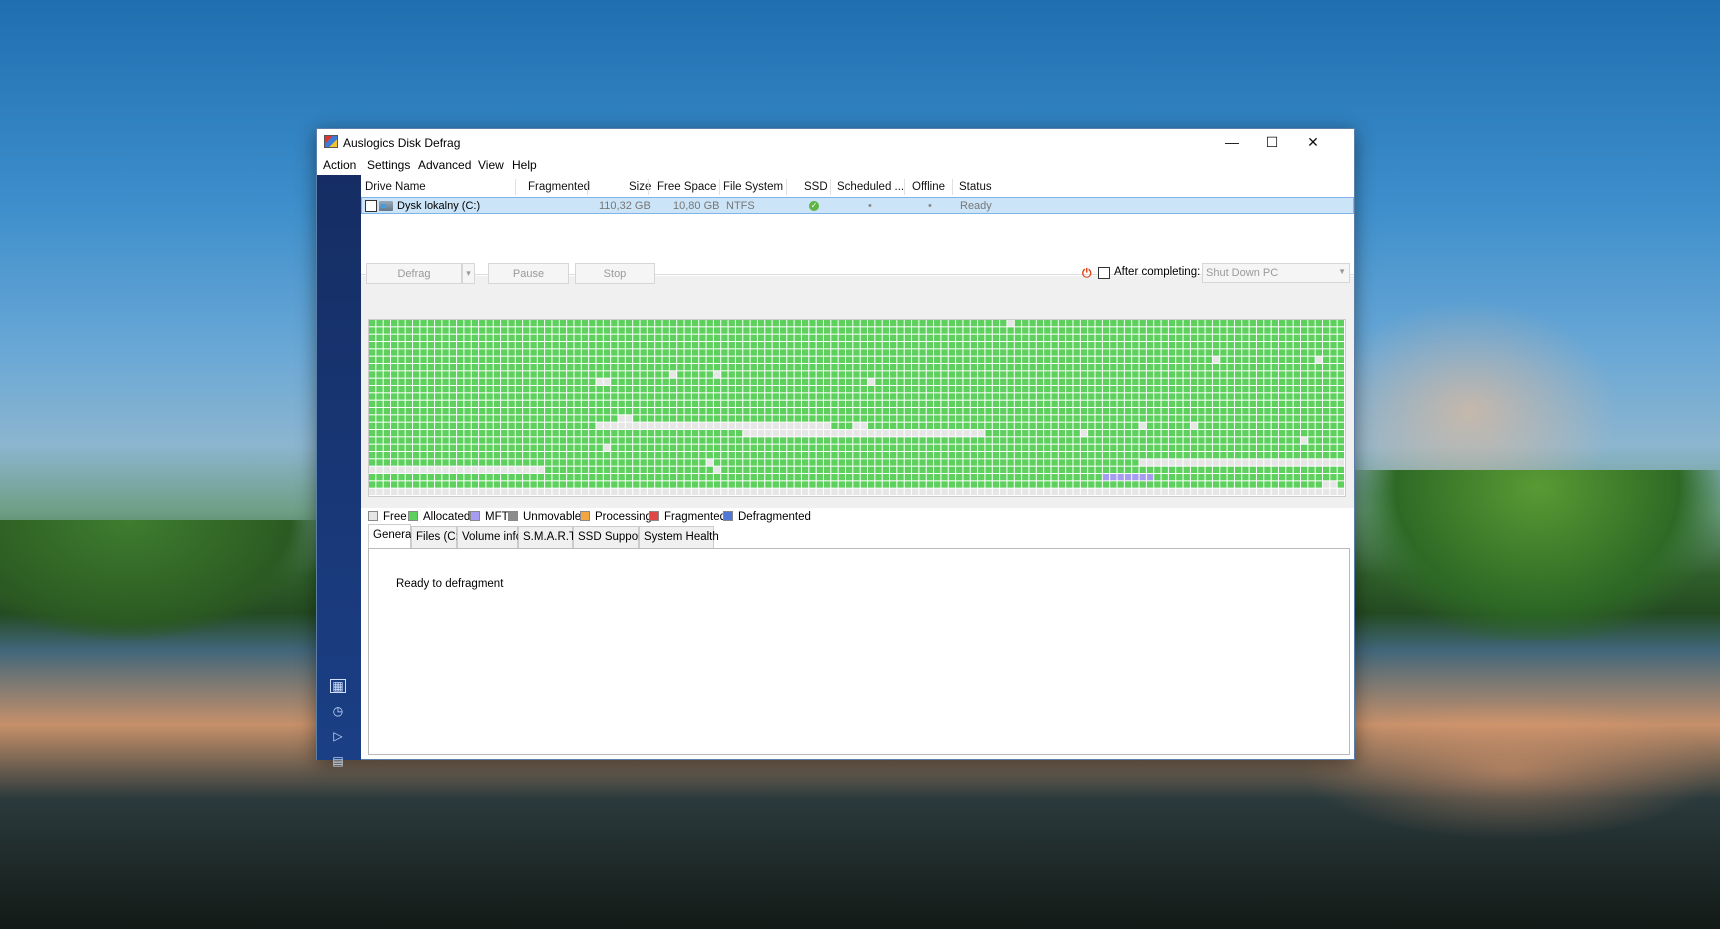 This screenshot has height=929, width=1720. What do you see at coordinates (1272, 142) in the screenshot?
I see `maximize-button: ☐` at bounding box center [1272, 142].